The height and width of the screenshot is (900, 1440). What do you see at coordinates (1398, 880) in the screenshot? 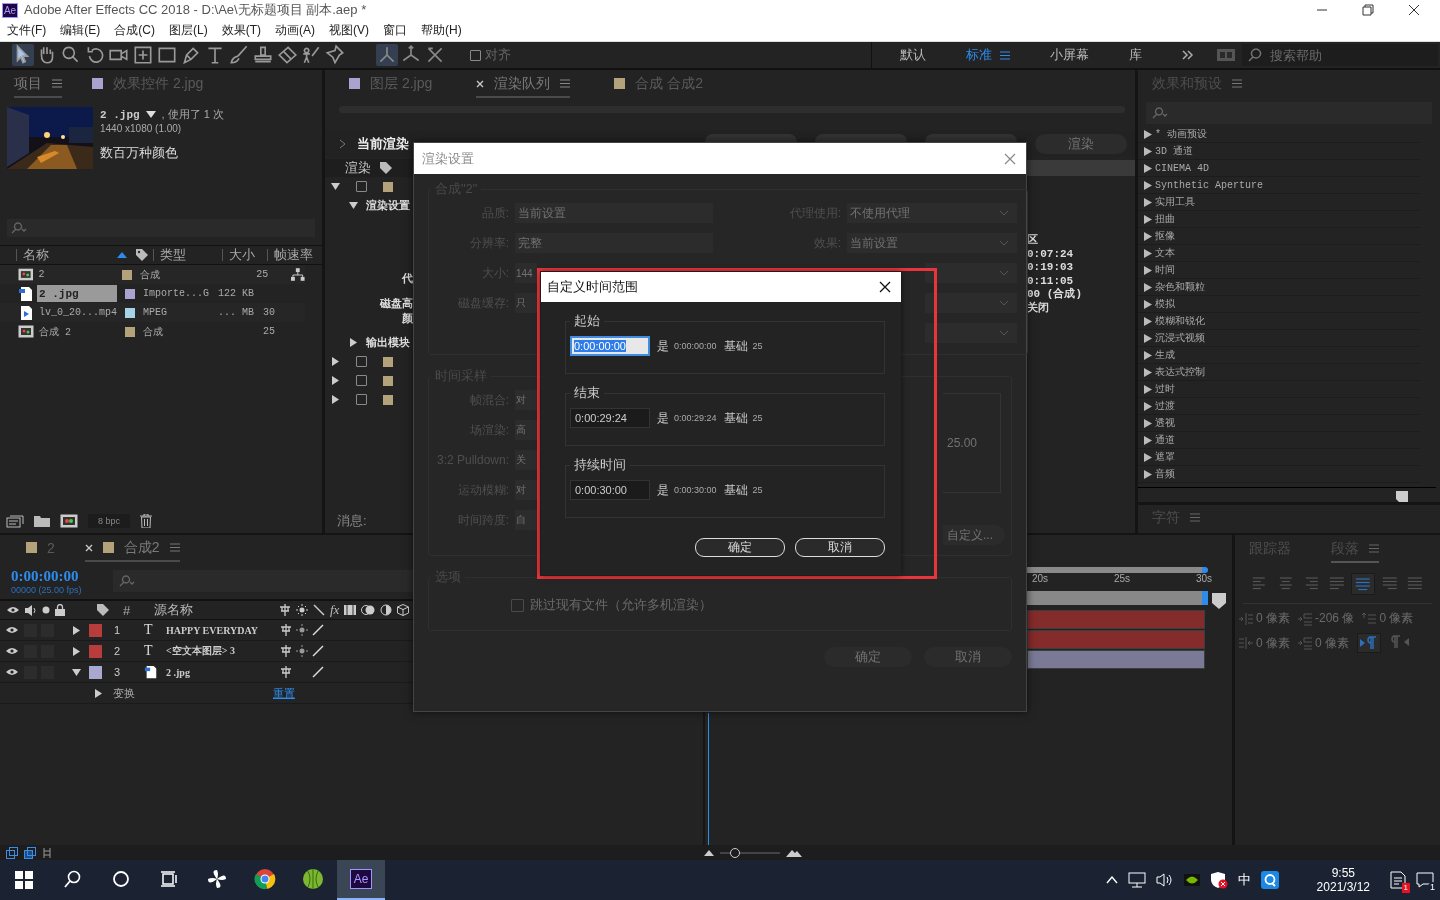
I see `notes-icon` at bounding box center [1398, 880].